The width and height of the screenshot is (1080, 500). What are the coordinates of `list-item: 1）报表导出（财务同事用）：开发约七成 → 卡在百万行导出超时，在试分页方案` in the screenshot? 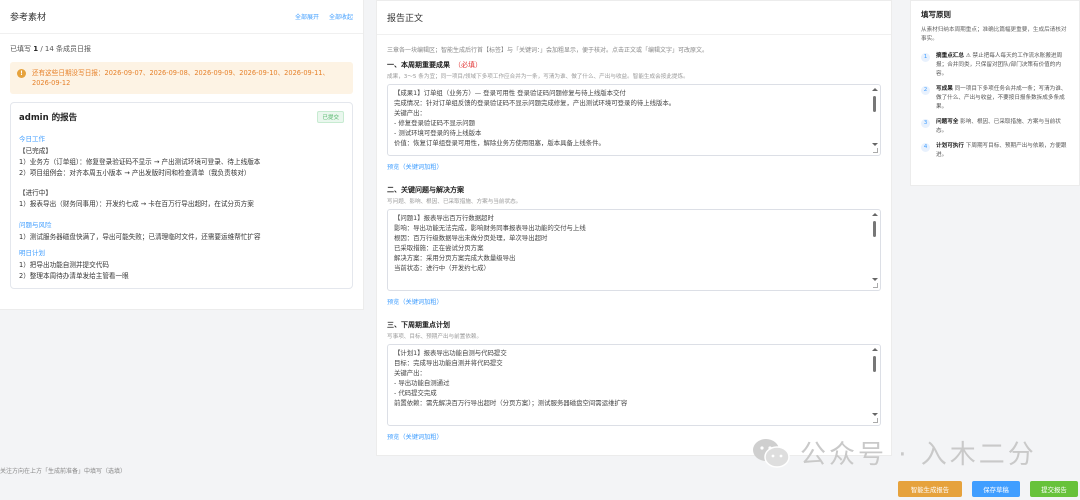 It's located at (136, 204).